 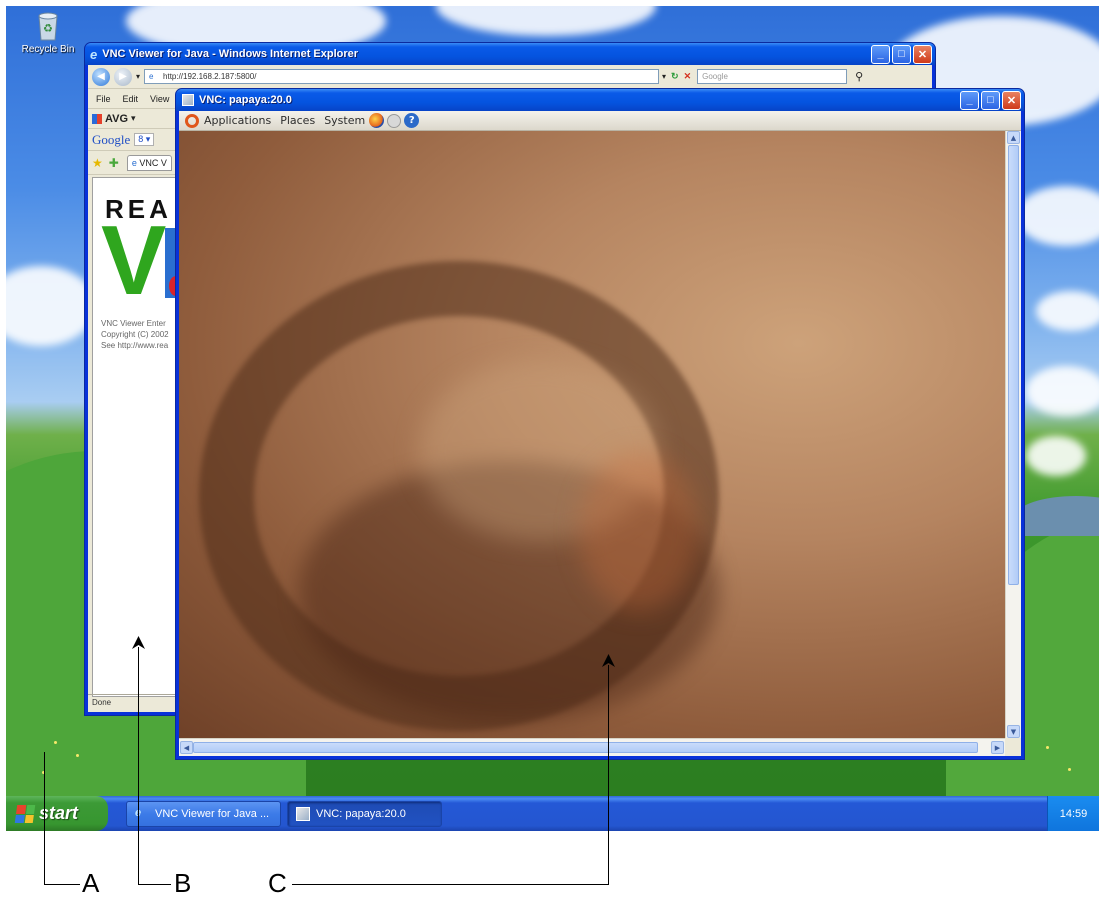 I want to click on menu-view: View, so click(x=159, y=99).